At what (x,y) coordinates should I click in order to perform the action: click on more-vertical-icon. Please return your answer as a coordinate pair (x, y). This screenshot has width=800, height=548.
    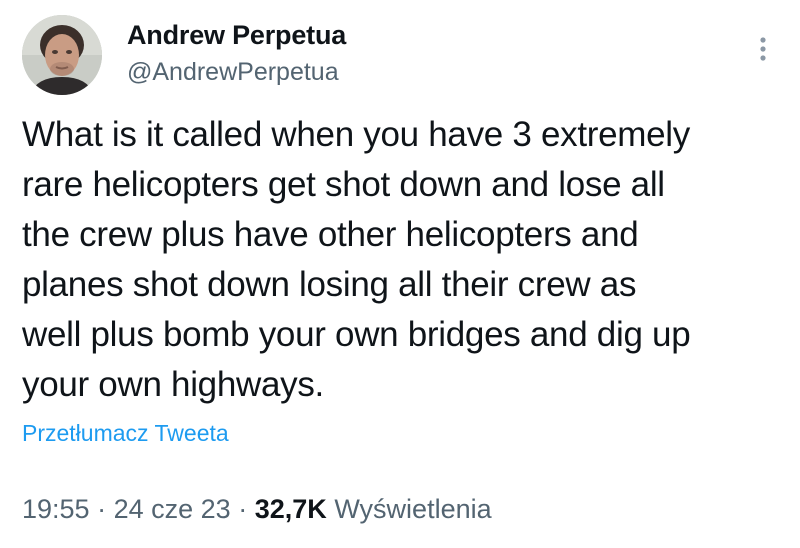
    Looking at the image, I should click on (763, 49).